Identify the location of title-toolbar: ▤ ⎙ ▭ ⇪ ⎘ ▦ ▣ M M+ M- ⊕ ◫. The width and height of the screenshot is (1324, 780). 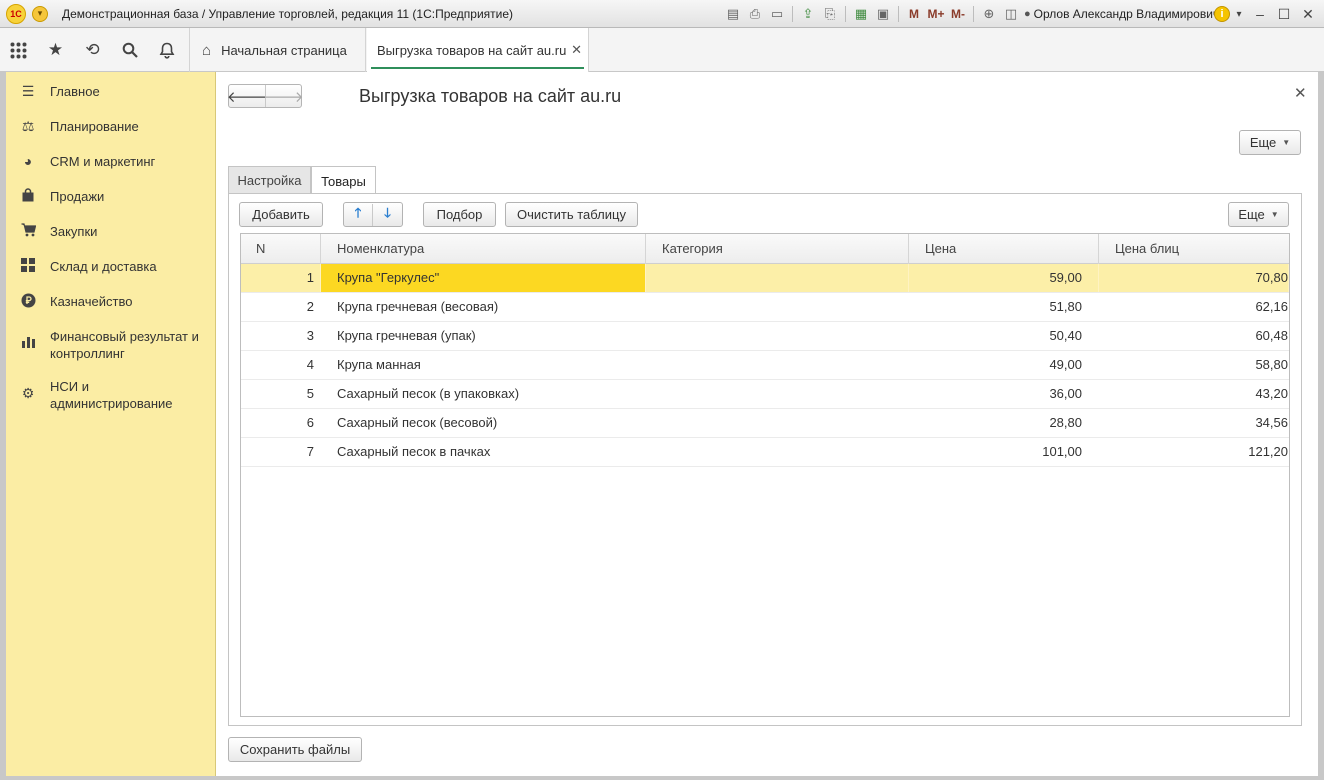
(872, 14).